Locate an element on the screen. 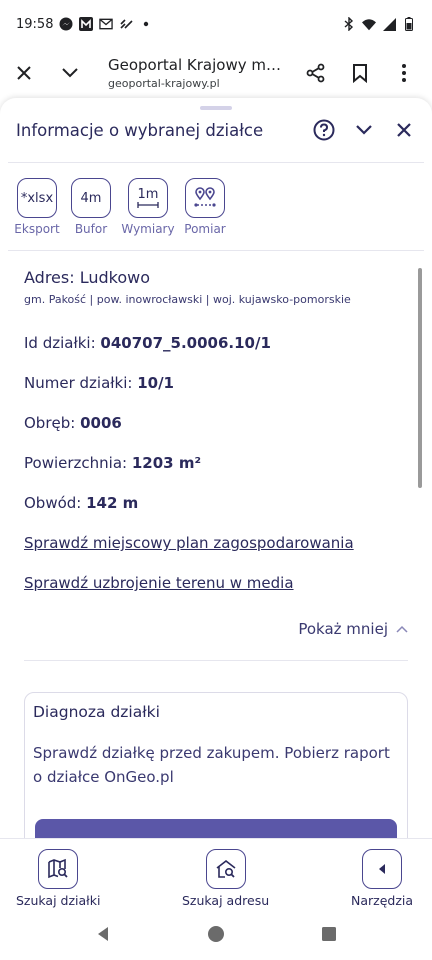  scrollbar is located at coordinates (420, 378).